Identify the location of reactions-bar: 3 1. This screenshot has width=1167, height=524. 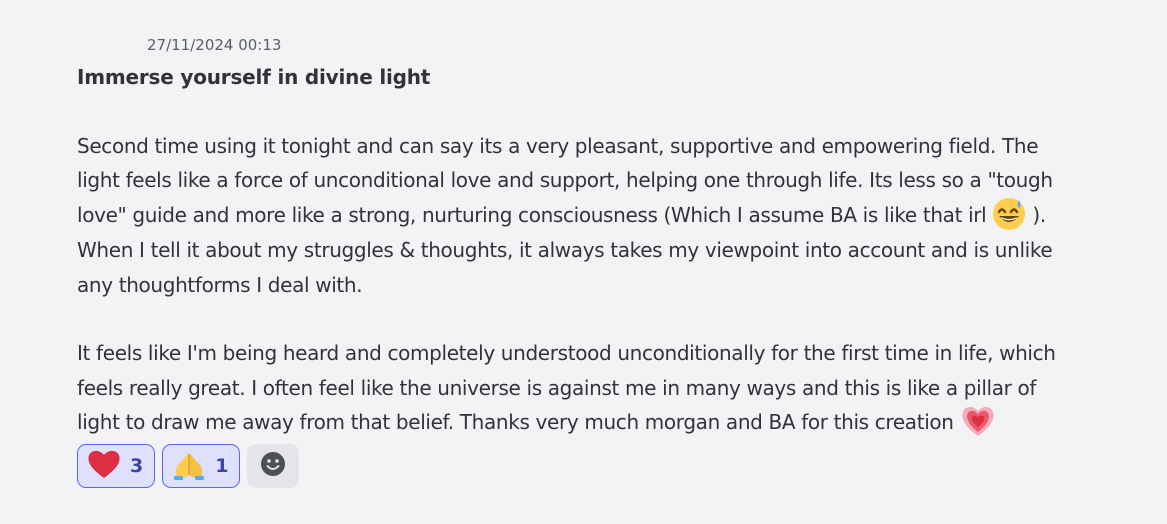
(188, 466).